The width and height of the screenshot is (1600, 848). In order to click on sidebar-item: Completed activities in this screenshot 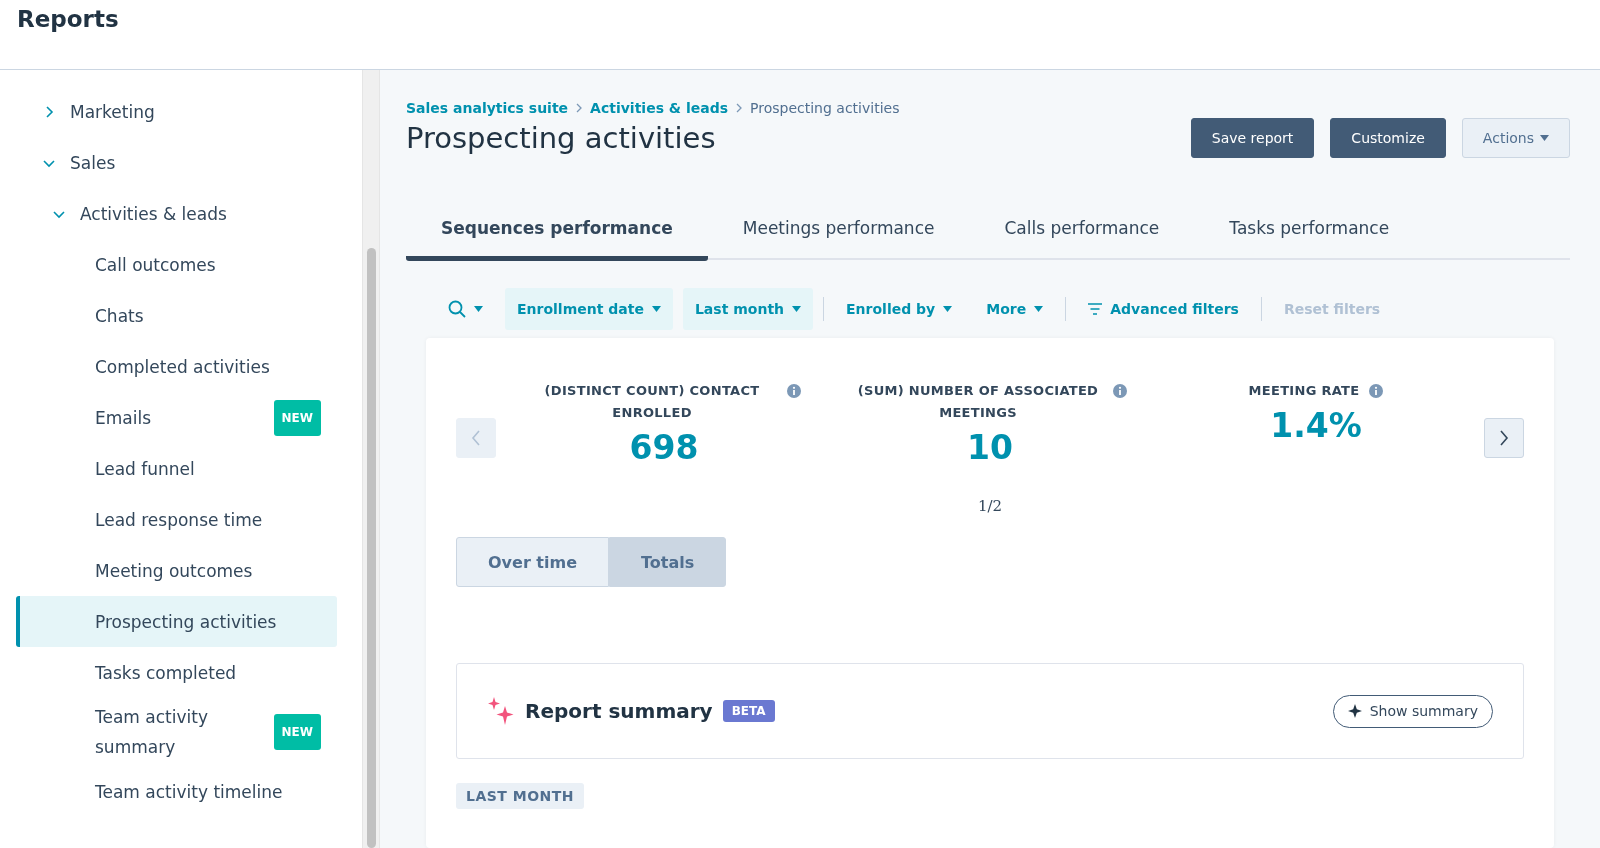, I will do `click(176, 366)`.